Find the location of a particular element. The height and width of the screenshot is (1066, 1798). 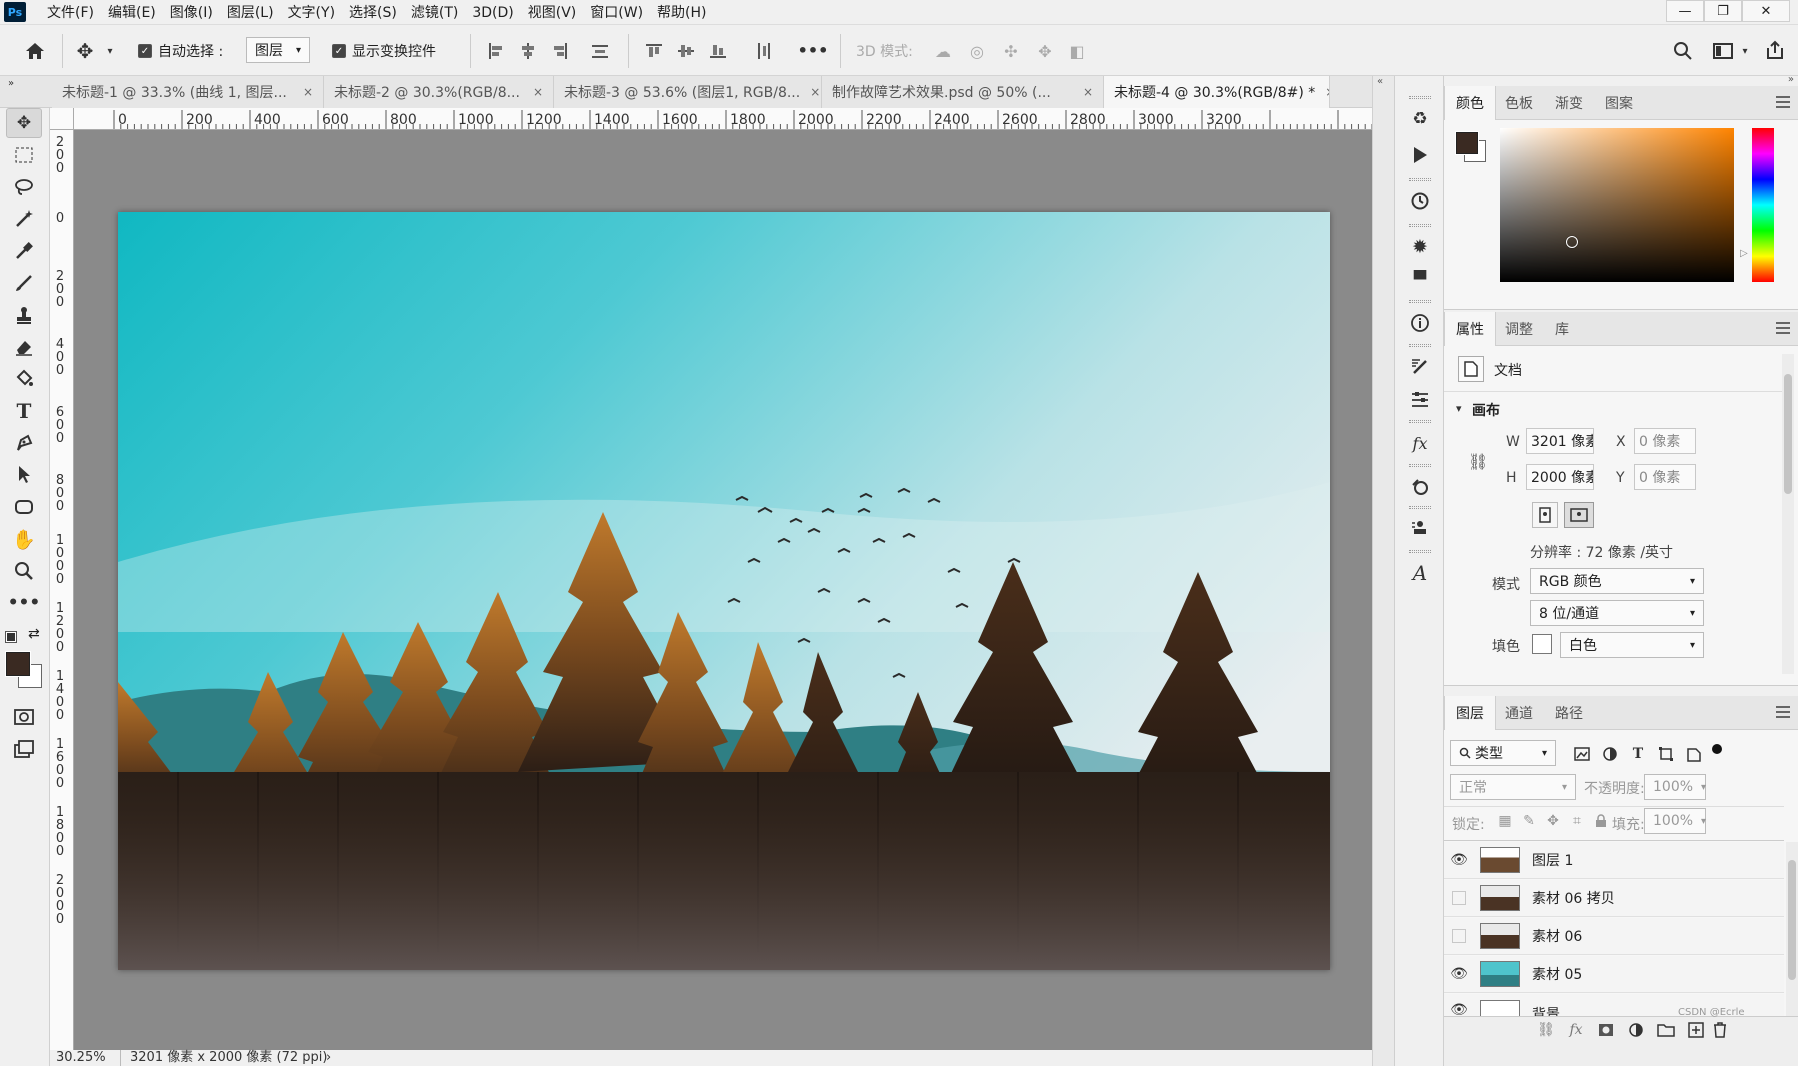

paint-bucket-tool-icon is located at coordinates (24, 379).